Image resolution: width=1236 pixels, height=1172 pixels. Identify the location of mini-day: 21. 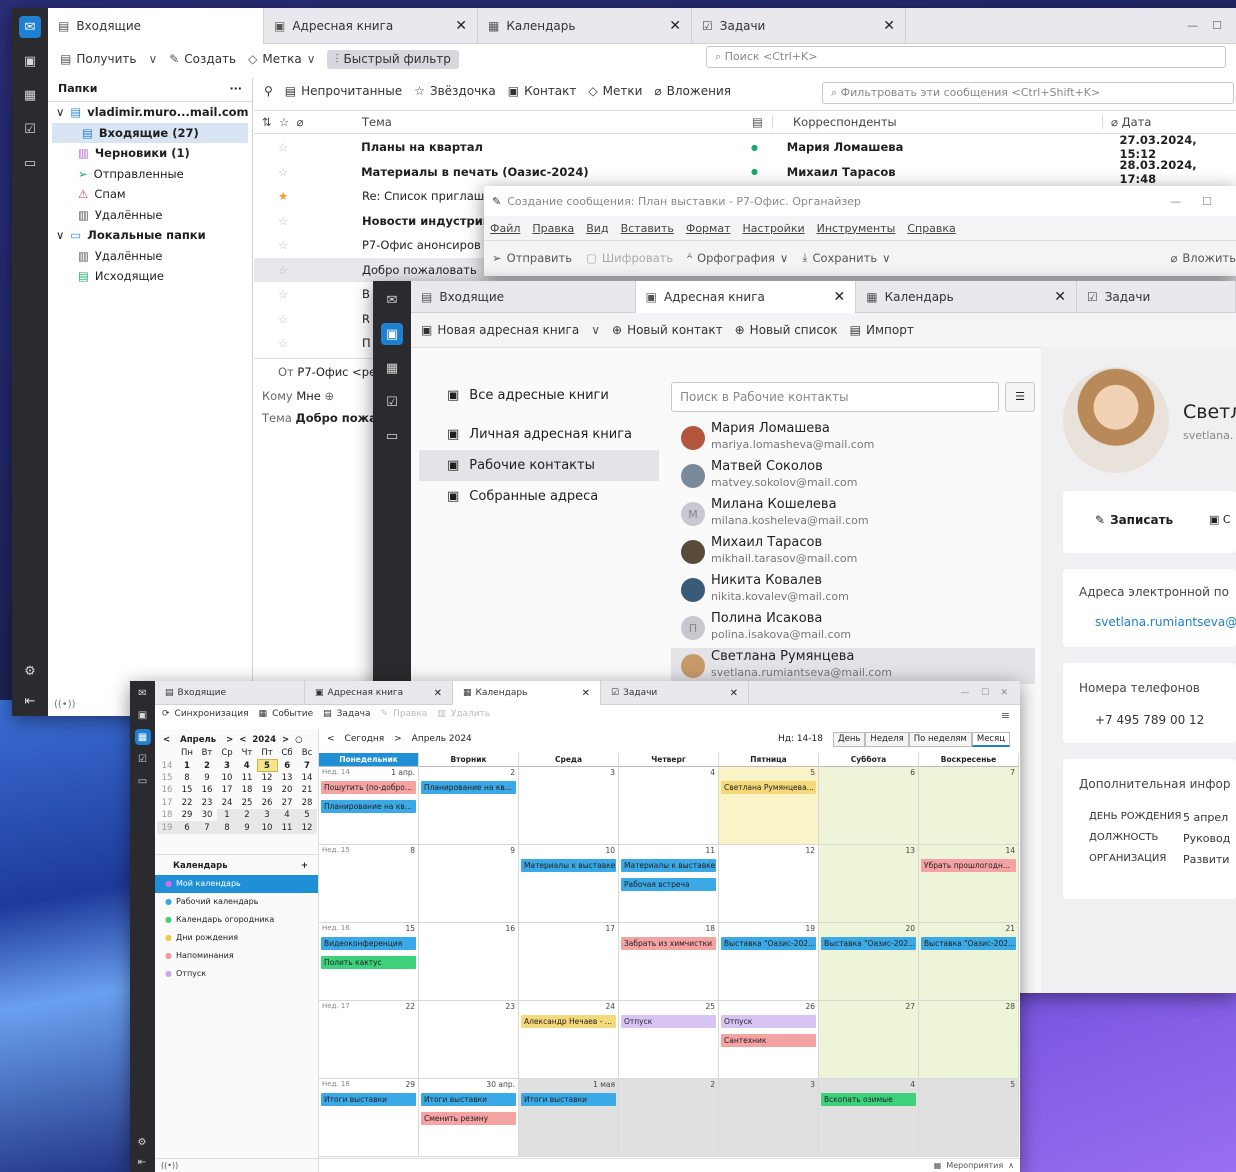
(307, 790).